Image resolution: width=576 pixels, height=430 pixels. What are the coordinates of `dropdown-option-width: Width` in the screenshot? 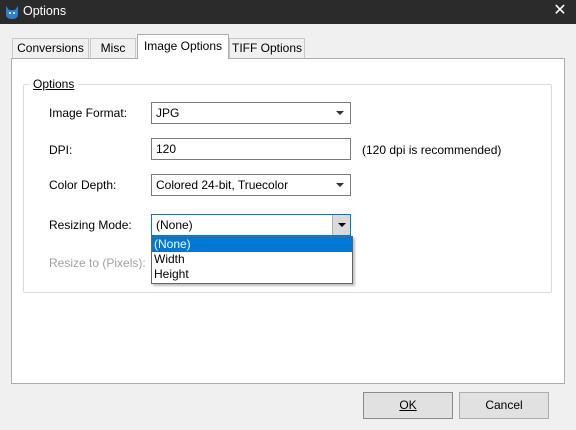 It's located at (252, 259).